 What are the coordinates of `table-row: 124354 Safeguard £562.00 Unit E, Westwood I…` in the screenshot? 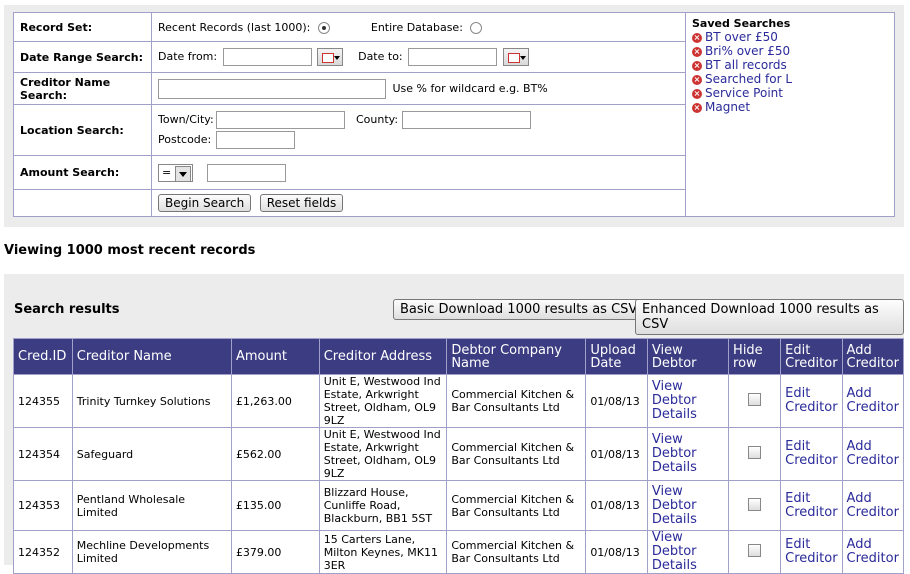 It's located at (459, 454).